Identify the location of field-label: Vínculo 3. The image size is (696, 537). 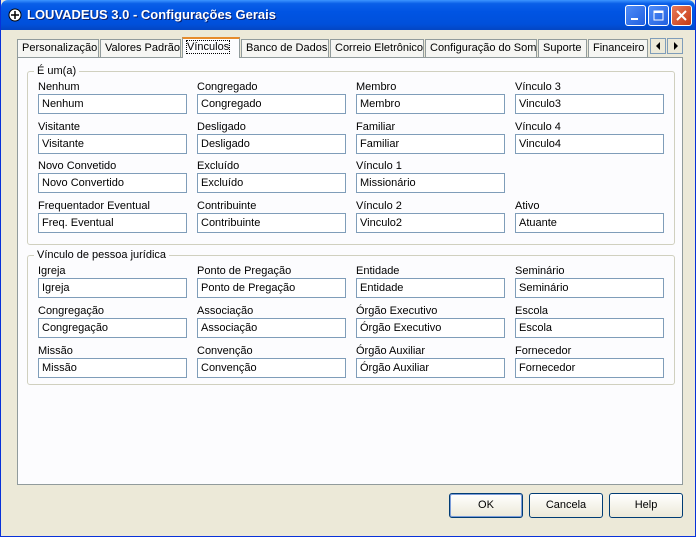
(538, 87).